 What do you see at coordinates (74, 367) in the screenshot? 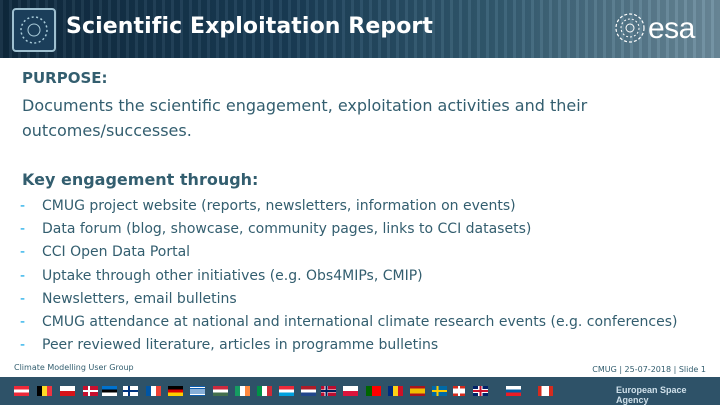
I see `footer-group-name: Climate Modelling User Group` at bounding box center [74, 367].